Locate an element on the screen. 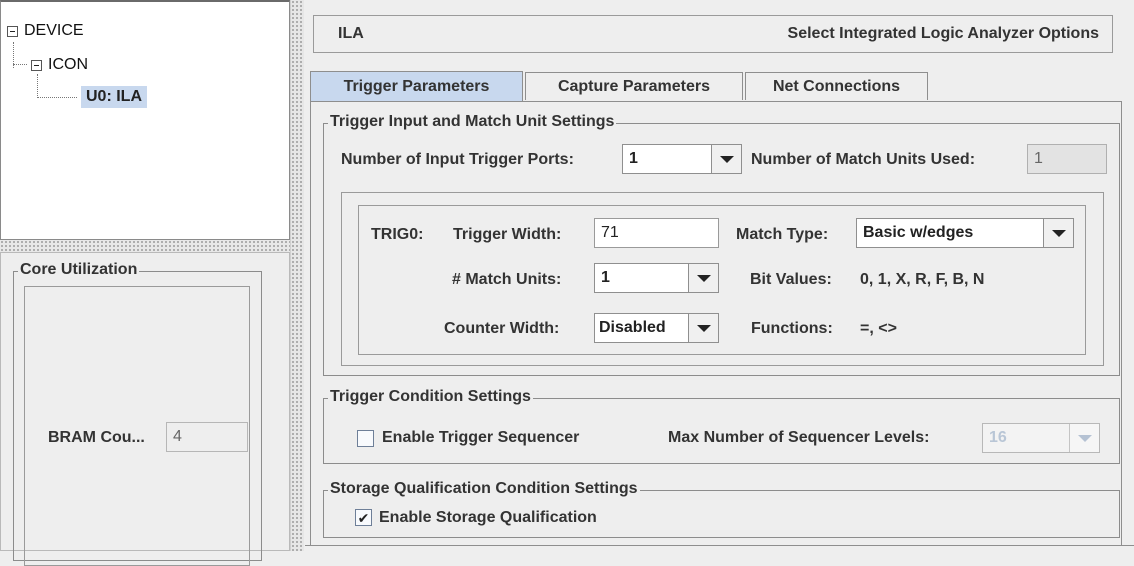  num-input-trigger-ports-value: 1 is located at coordinates (633, 158).